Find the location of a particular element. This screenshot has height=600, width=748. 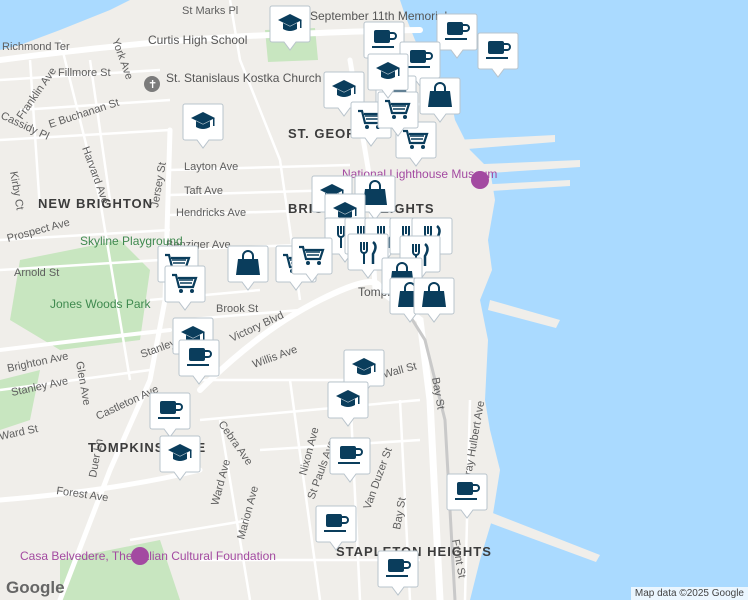

svg-text: Hendricks Ave is located at coordinates (211, 213).